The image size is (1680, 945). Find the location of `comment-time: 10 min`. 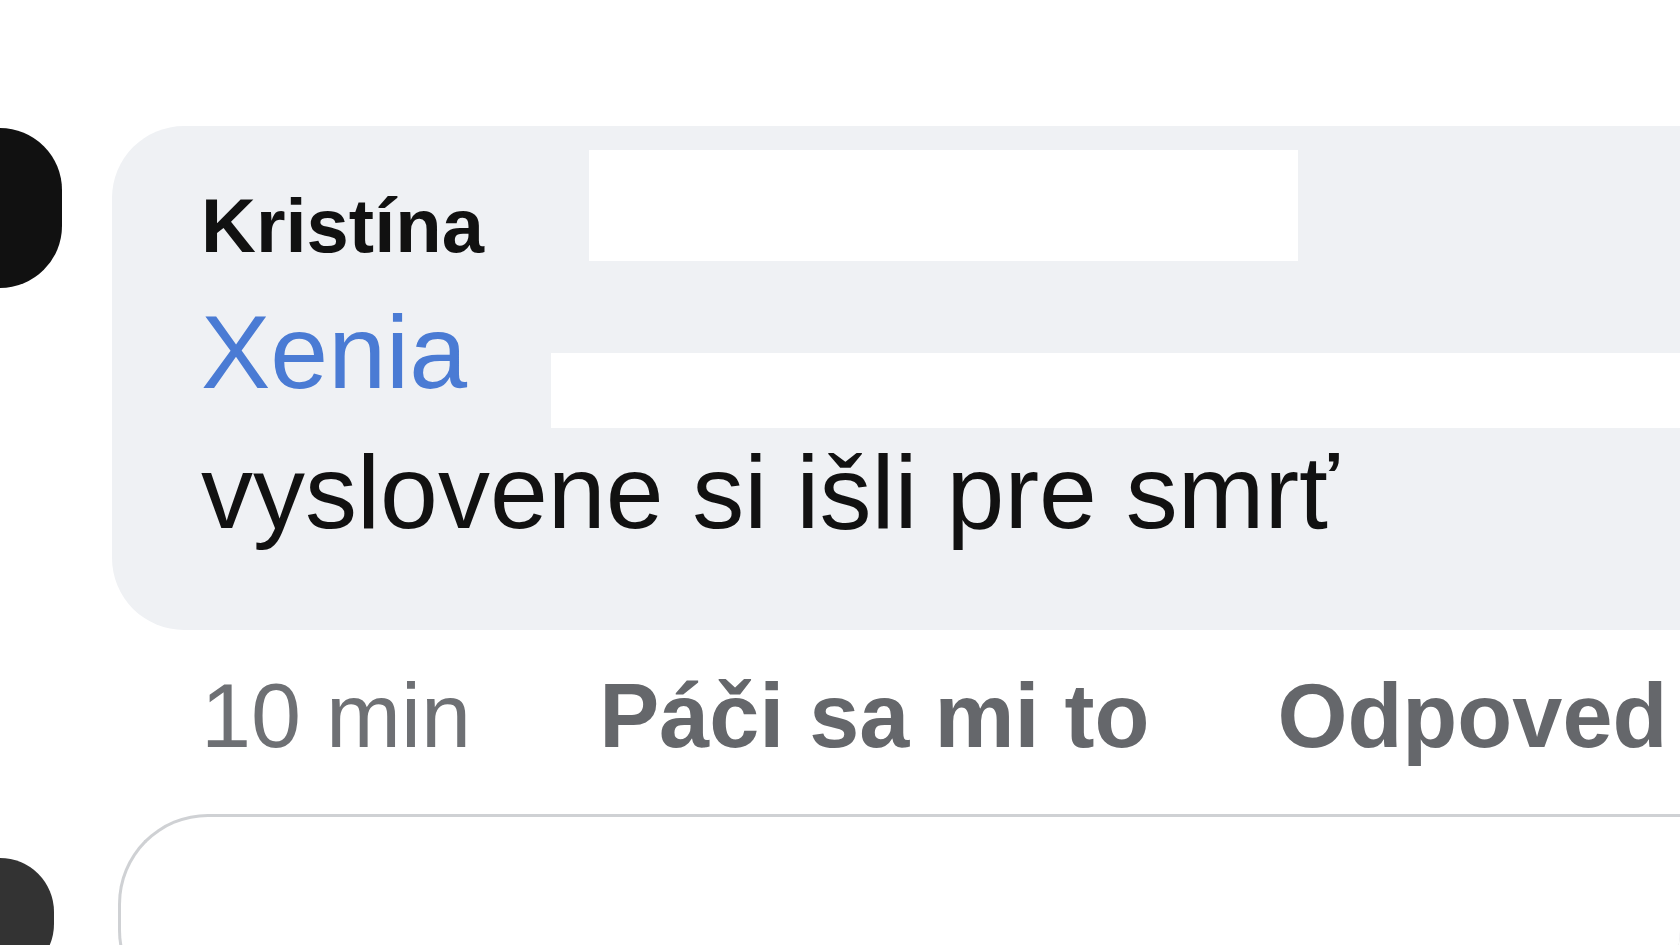

comment-time: 10 min is located at coordinates (336, 716).